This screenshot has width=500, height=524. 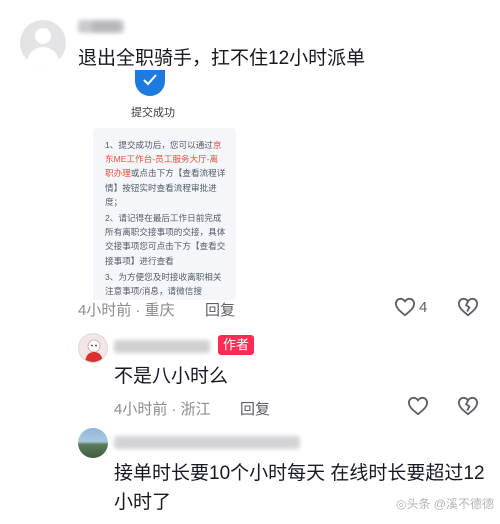 What do you see at coordinates (299, 473) in the screenshot?
I see `comment-text: 接单时长要10个小时每天 在线时长要超过12` at bounding box center [299, 473].